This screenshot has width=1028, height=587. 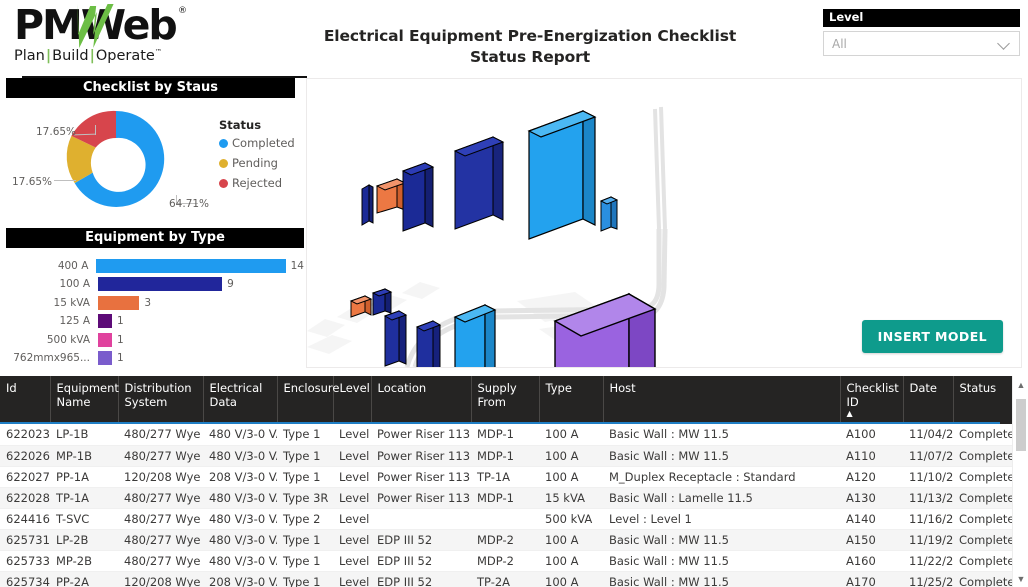 I want to click on table-cell-id: 625733, so click(x=25, y=561).